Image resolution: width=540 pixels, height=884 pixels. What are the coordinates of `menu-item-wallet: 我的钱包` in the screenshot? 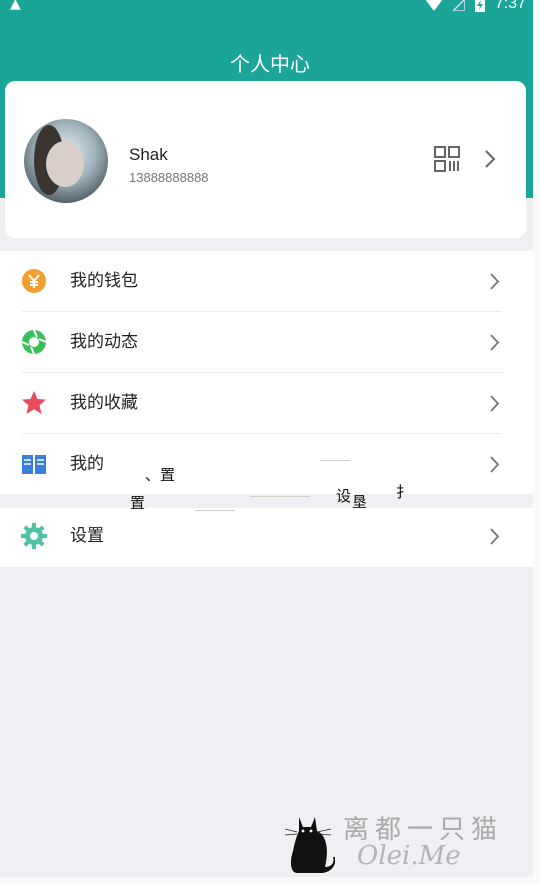 It's located at (266, 281).